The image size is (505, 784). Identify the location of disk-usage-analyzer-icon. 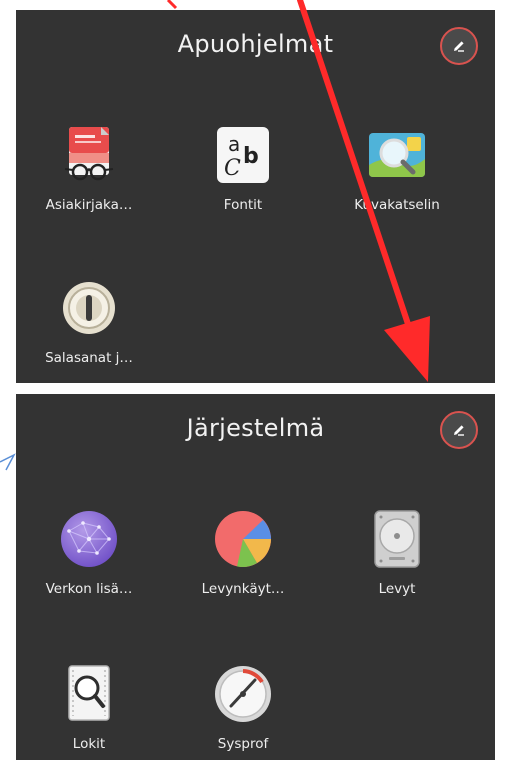
(243, 539).